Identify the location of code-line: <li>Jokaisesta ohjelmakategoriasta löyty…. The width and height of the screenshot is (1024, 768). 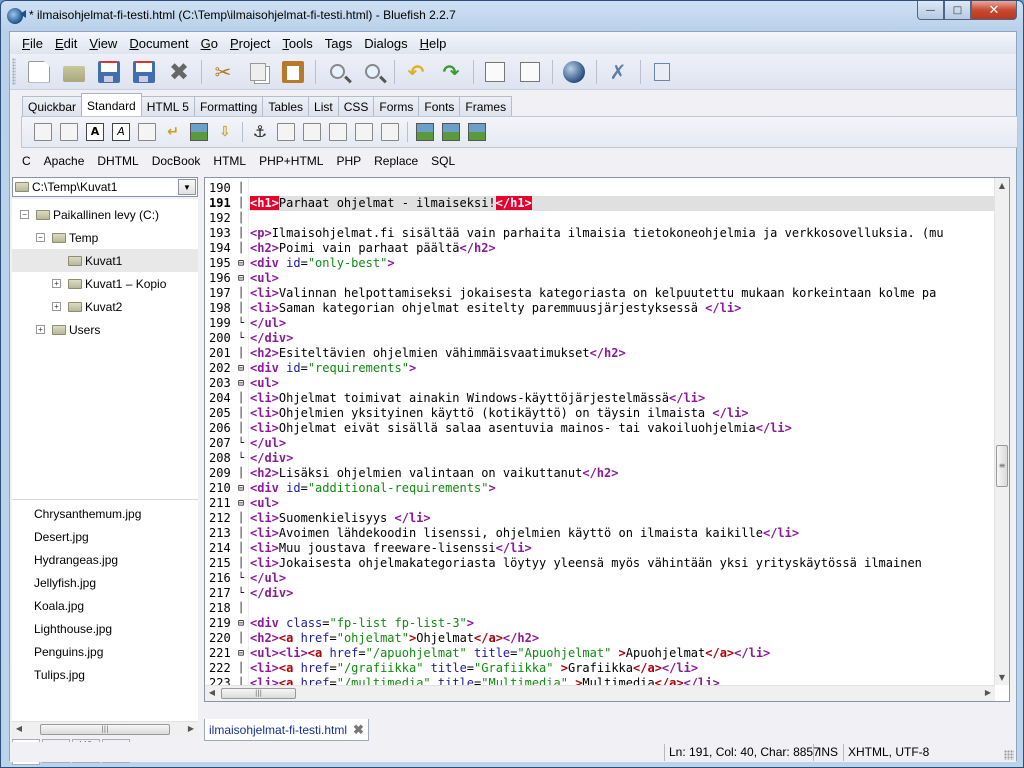
(622, 563).